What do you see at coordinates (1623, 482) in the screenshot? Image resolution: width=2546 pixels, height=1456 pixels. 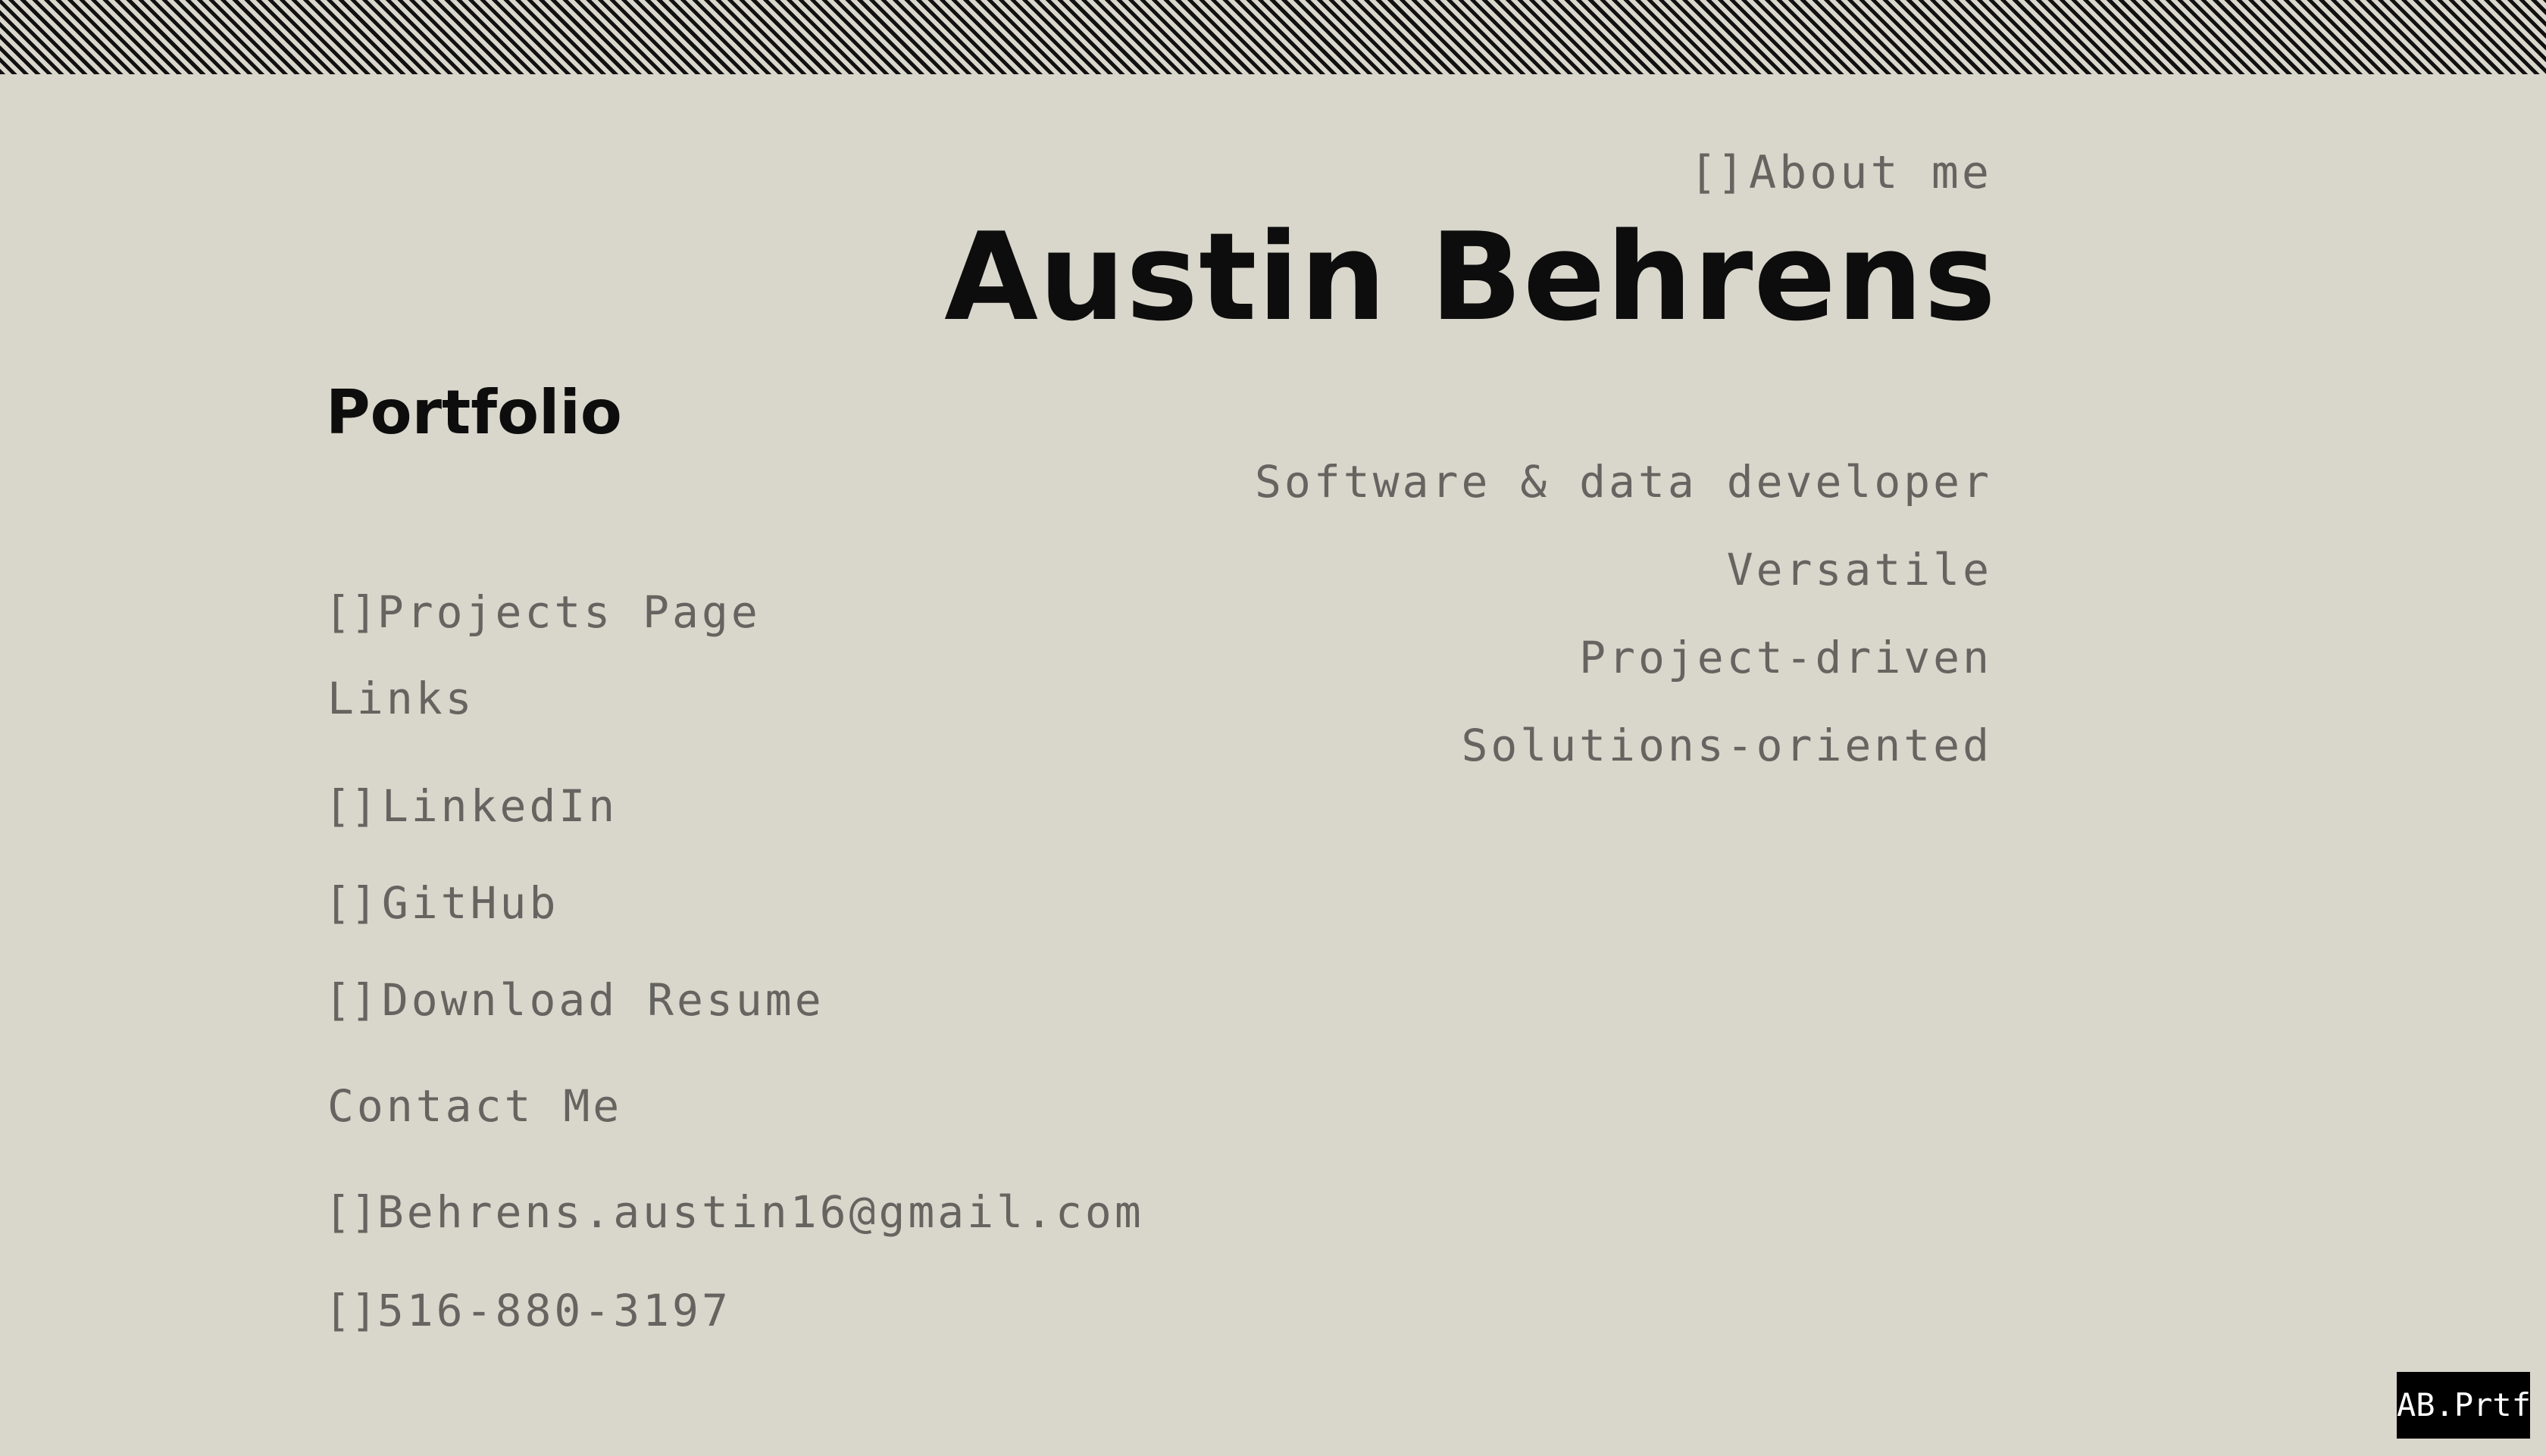 I see `tagline-role: Software & data developer` at bounding box center [1623, 482].